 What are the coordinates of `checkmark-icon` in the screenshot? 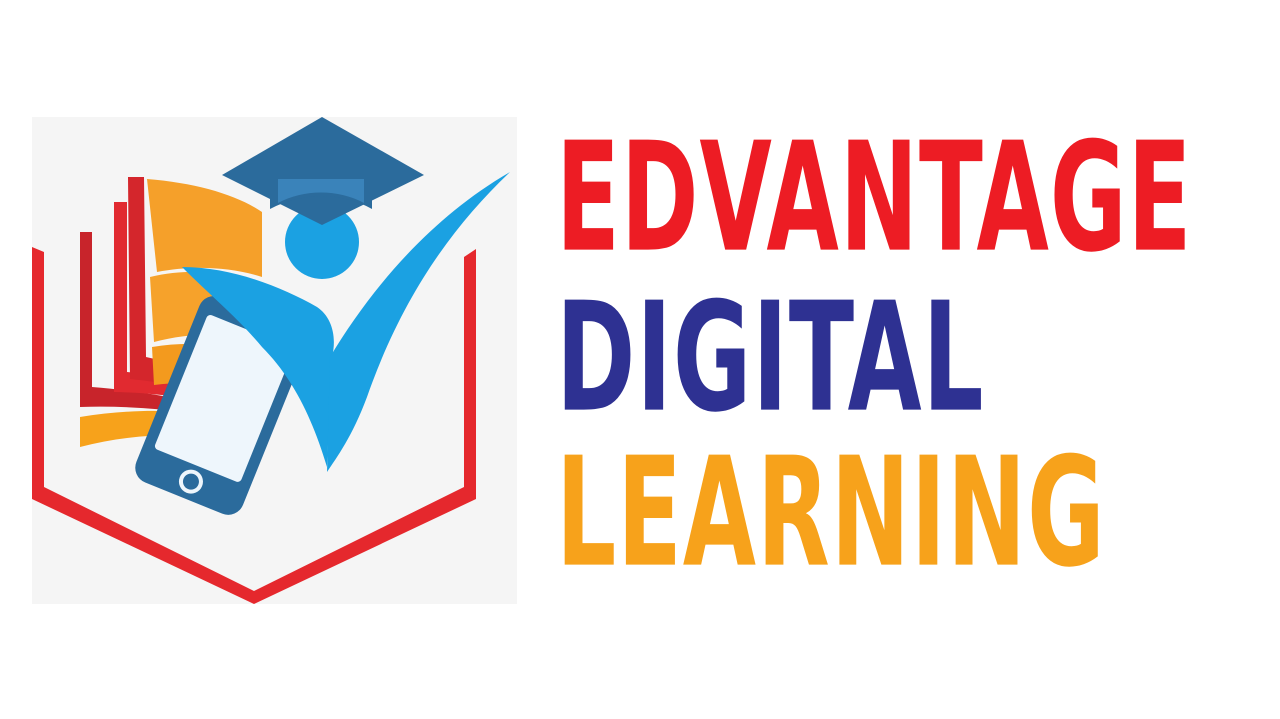 It's located at (418, 322).